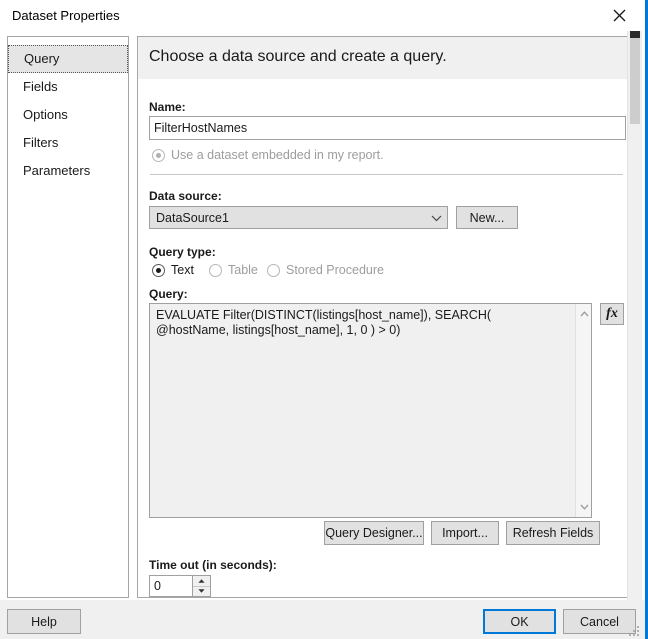  What do you see at coordinates (386, 174) in the screenshot?
I see `section-divider` at bounding box center [386, 174].